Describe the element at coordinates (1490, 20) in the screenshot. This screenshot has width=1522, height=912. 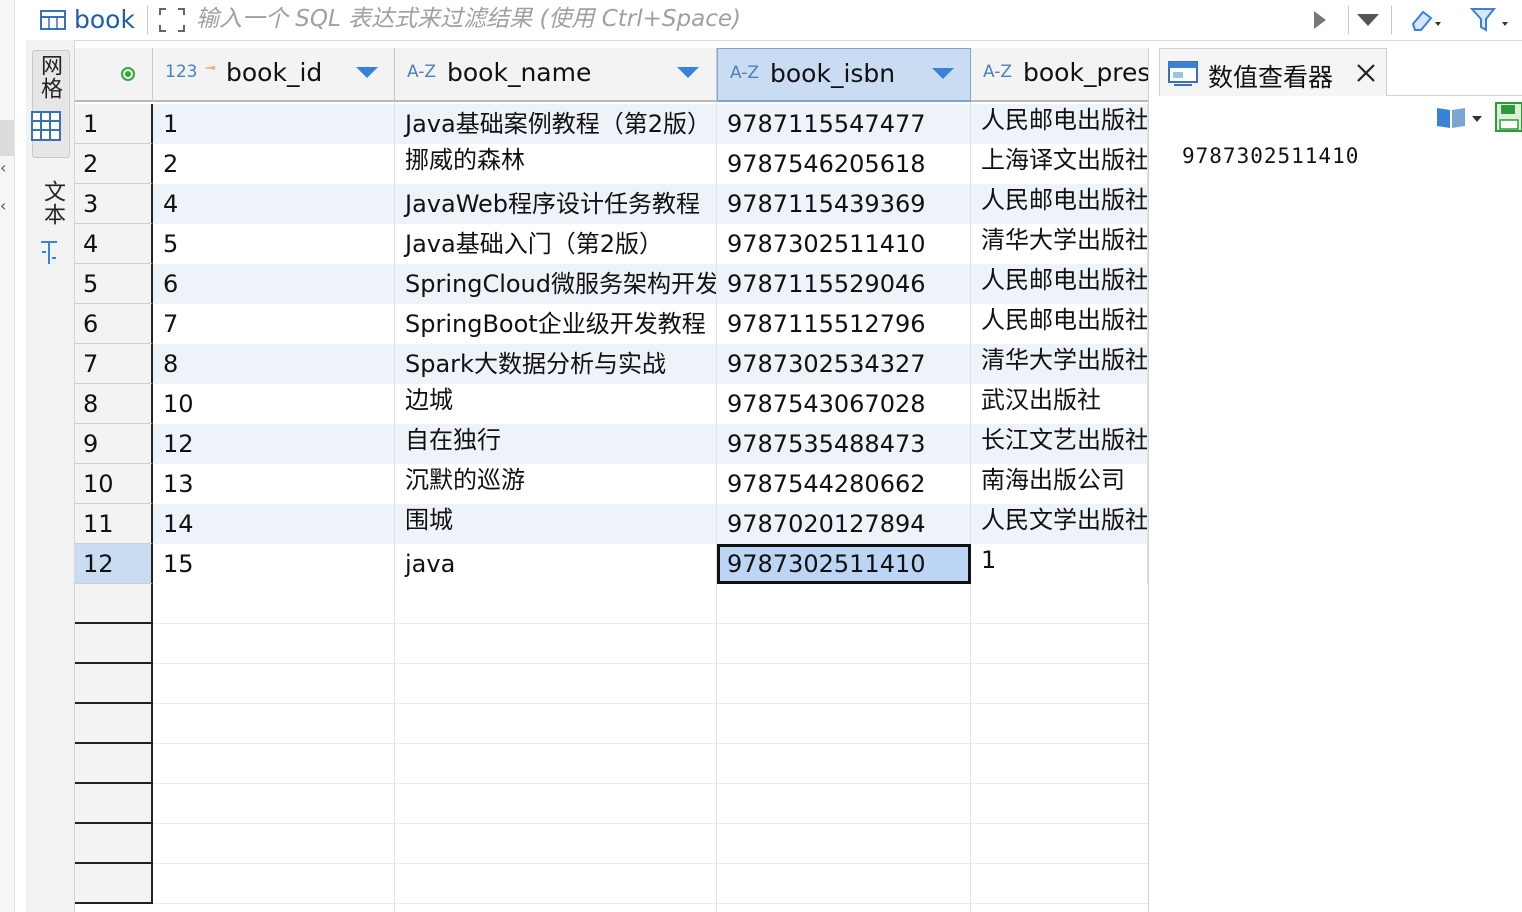
I see `funnel-icon` at that location.